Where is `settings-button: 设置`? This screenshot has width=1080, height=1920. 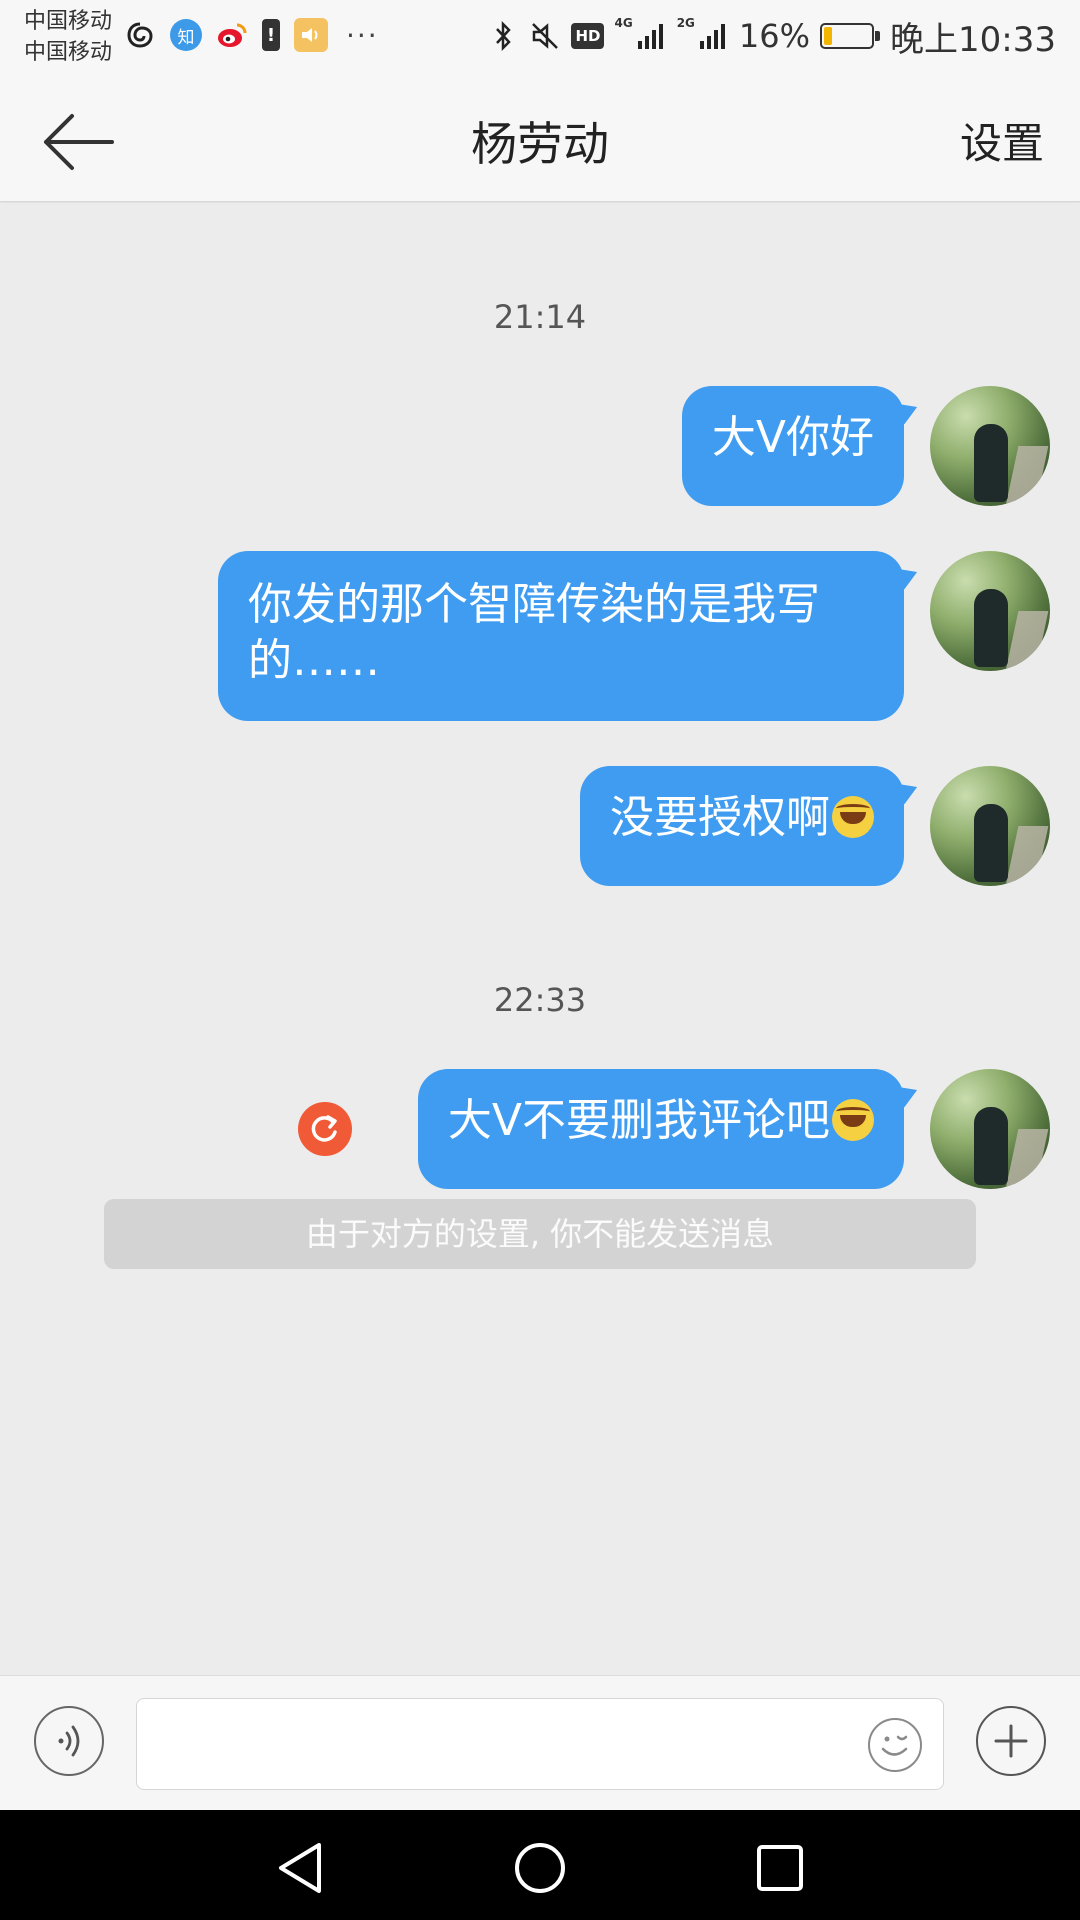
settings-button: 设置 is located at coordinates (1002, 140).